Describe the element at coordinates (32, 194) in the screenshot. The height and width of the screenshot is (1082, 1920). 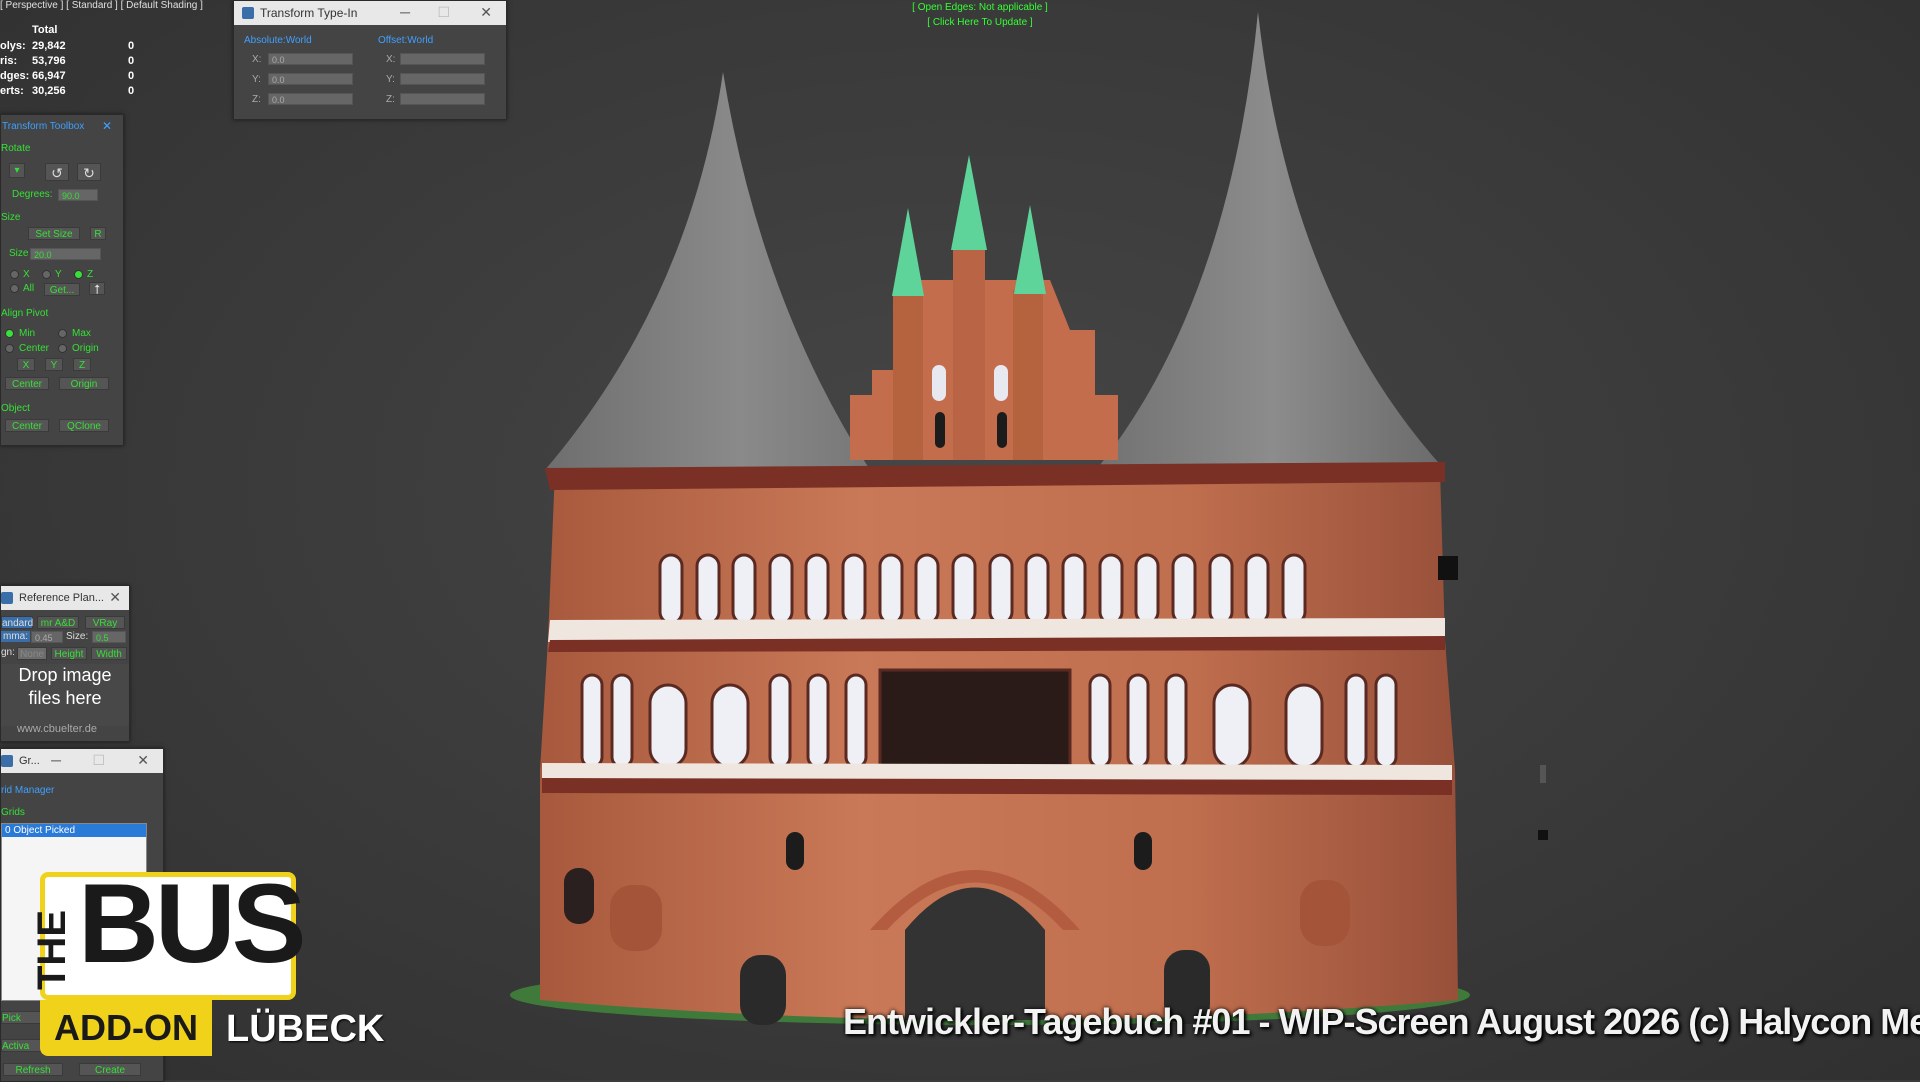
I see `degrees-label: Degrees:` at that location.